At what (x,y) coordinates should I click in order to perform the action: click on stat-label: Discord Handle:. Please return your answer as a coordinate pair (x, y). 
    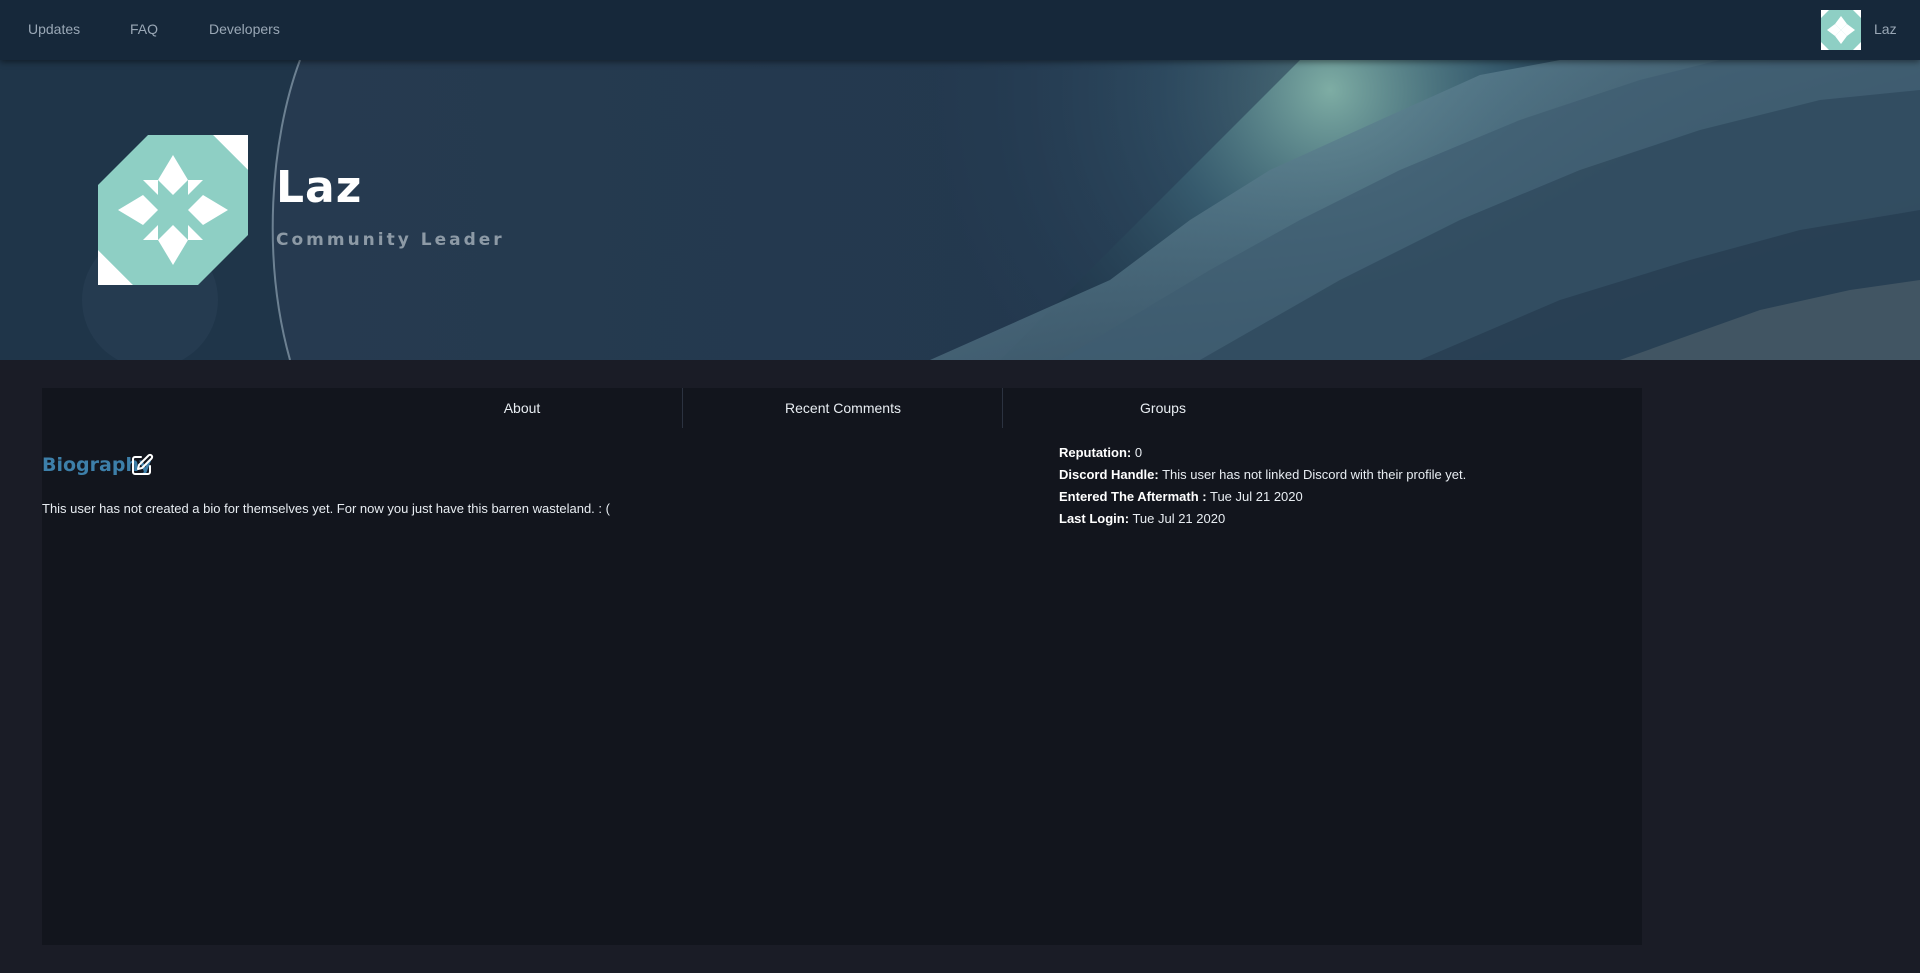
    Looking at the image, I should click on (1109, 474).